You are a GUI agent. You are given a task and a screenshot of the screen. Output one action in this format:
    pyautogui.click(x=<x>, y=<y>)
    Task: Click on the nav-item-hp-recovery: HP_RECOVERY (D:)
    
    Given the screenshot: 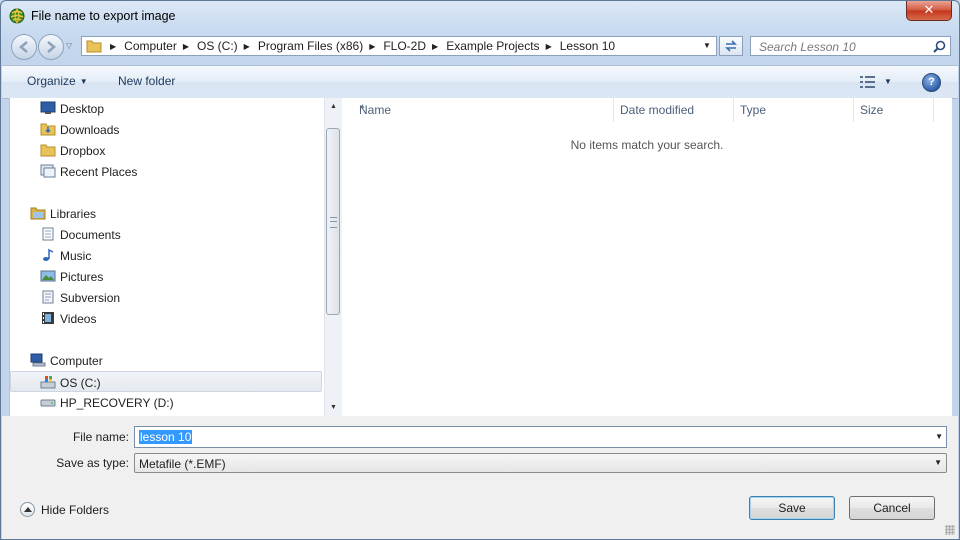 What is the action you would take?
    pyautogui.click(x=166, y=402)
    